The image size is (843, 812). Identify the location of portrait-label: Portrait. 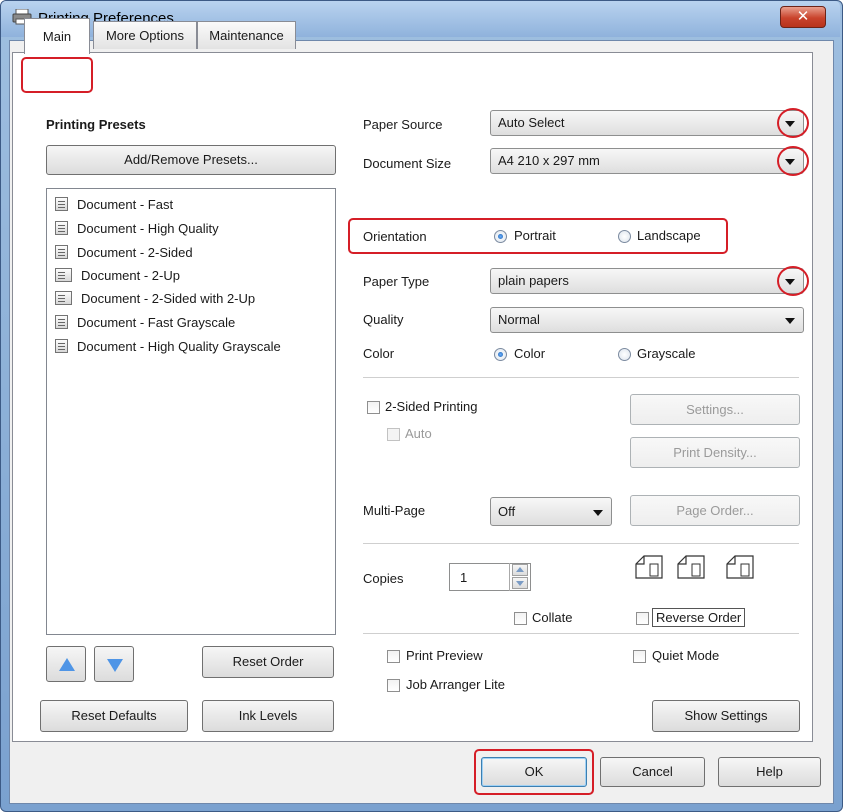
(535, 235).